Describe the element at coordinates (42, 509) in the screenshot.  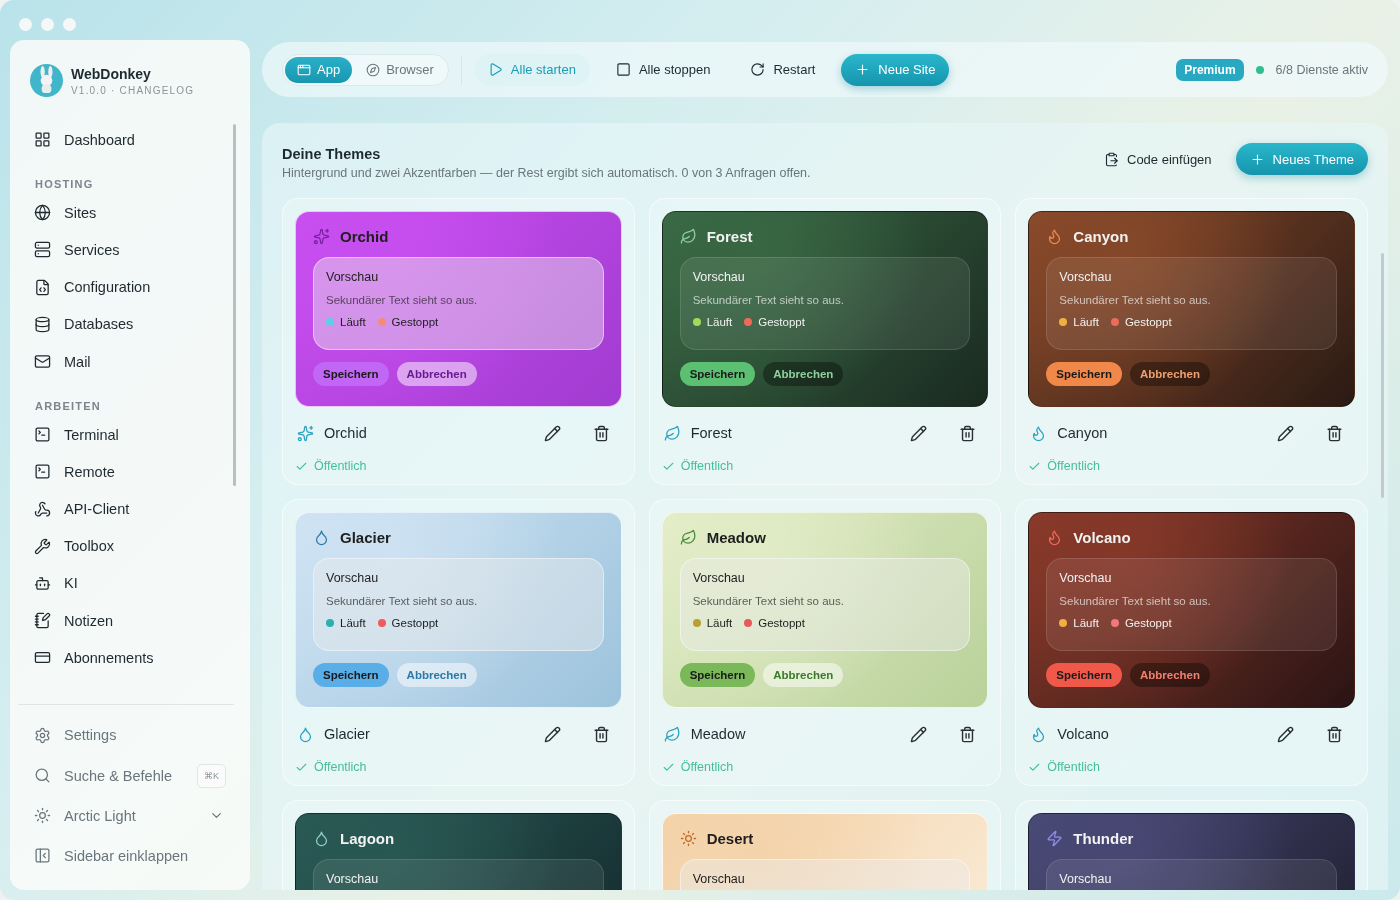
I see `webhook-icon` at that location.